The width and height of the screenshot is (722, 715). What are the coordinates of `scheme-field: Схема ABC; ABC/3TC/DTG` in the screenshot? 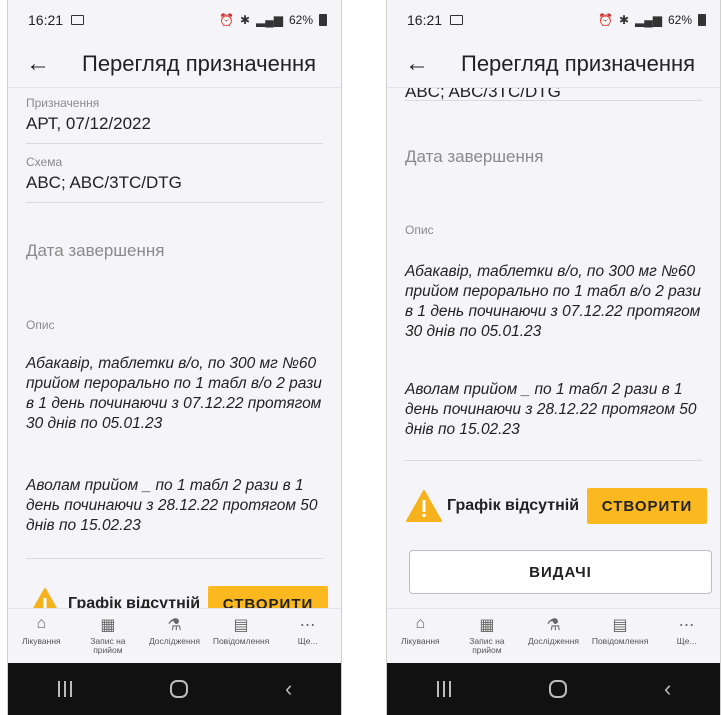 It's located at (174, 174).